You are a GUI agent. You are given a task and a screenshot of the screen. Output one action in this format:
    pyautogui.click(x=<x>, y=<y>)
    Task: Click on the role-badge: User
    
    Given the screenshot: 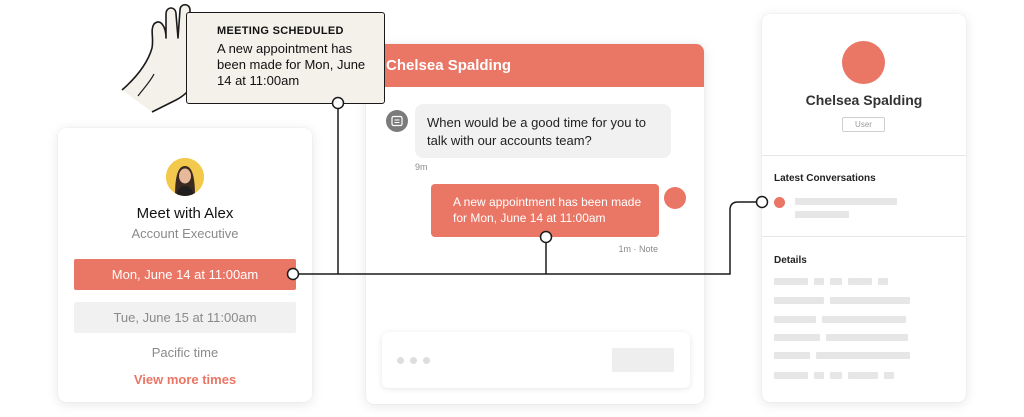 What is the action you would take?
    pyautogui.click(x=863, y=124)
    